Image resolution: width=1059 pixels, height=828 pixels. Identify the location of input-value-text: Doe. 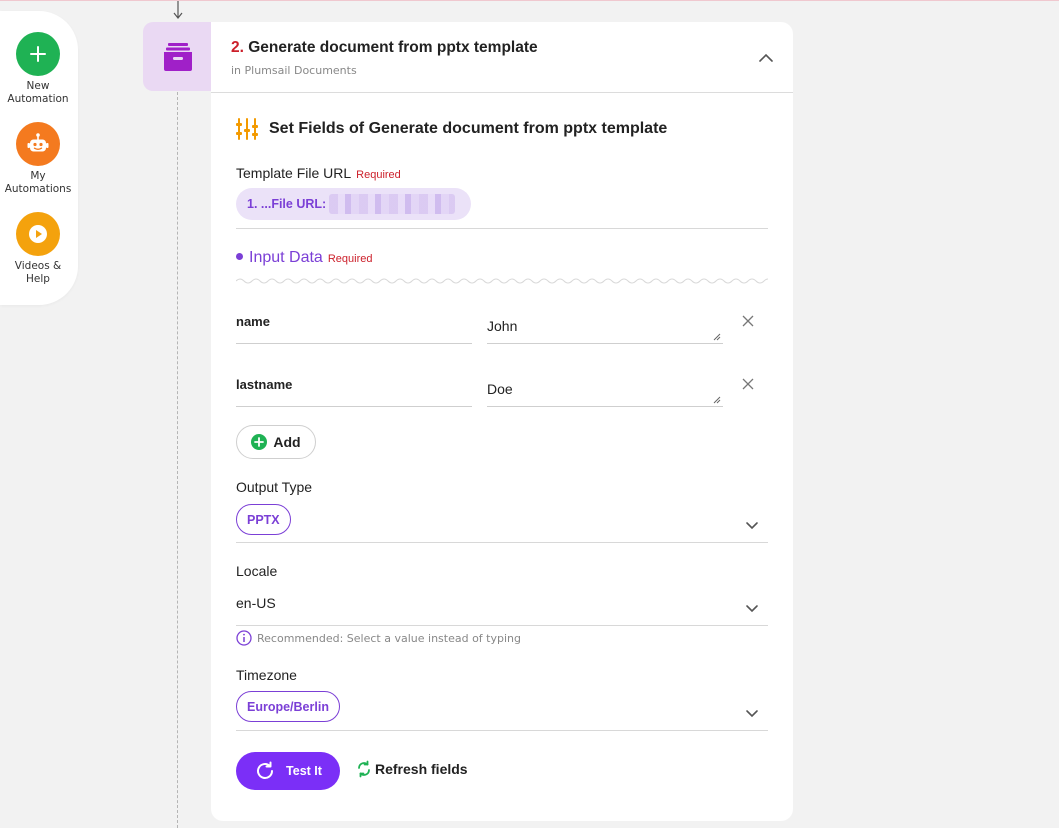
(500, 389).